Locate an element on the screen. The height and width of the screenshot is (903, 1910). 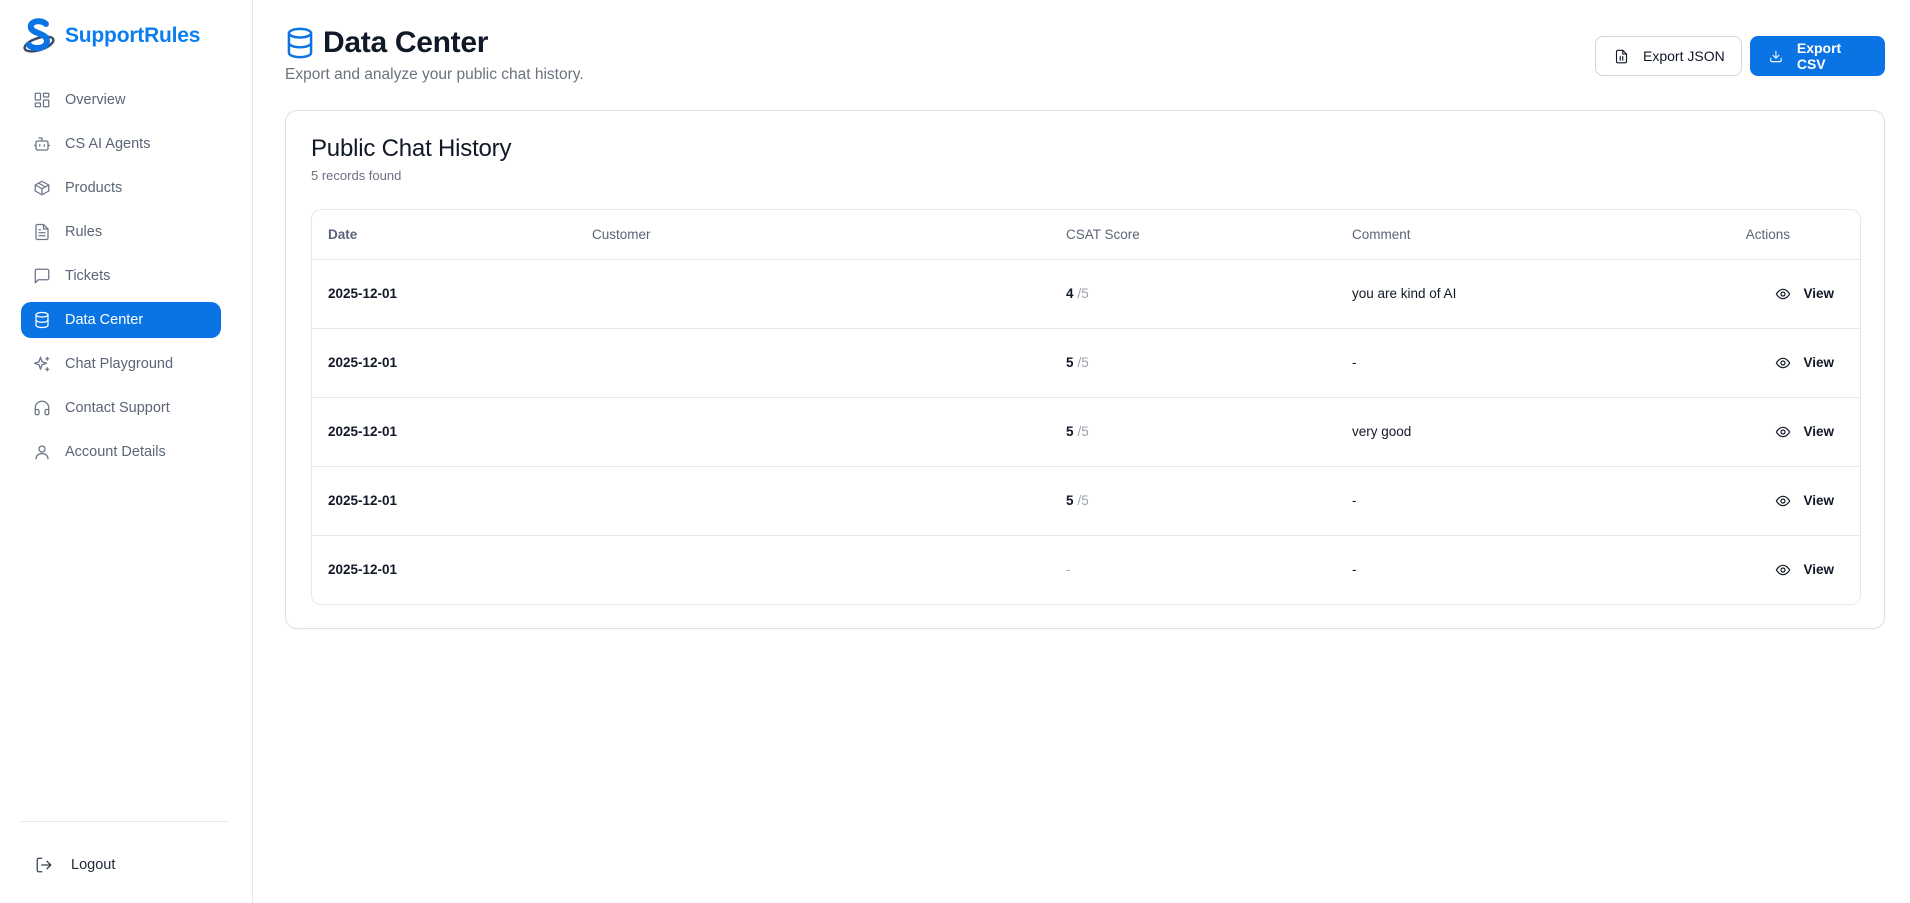
table-row: 2025-12-01 5/5 very good View is located at coordinates (1086, 432).